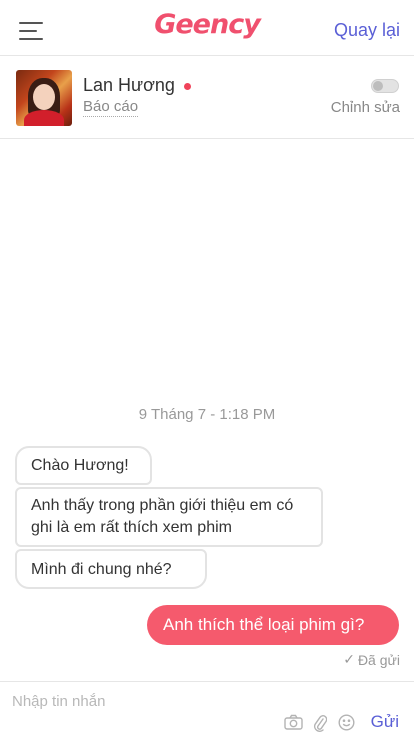  Describe the element at coordinates (320, 725) in the screenshot. I see `paperclip-icon` at that location.